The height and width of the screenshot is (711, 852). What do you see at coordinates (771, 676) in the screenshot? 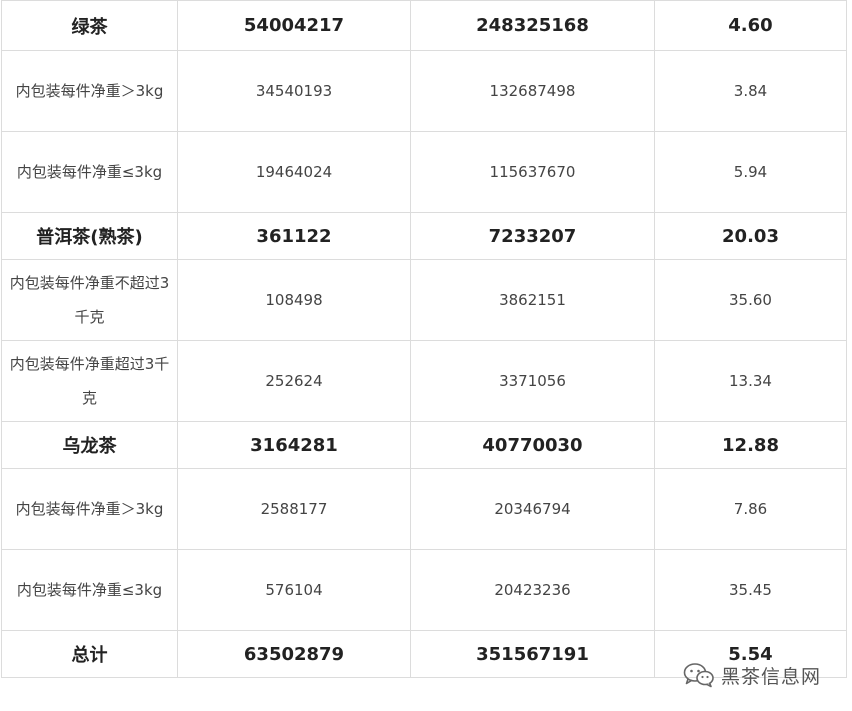
I see `watermark-text: 黑茶信息网` at bounding box center [771, 676].